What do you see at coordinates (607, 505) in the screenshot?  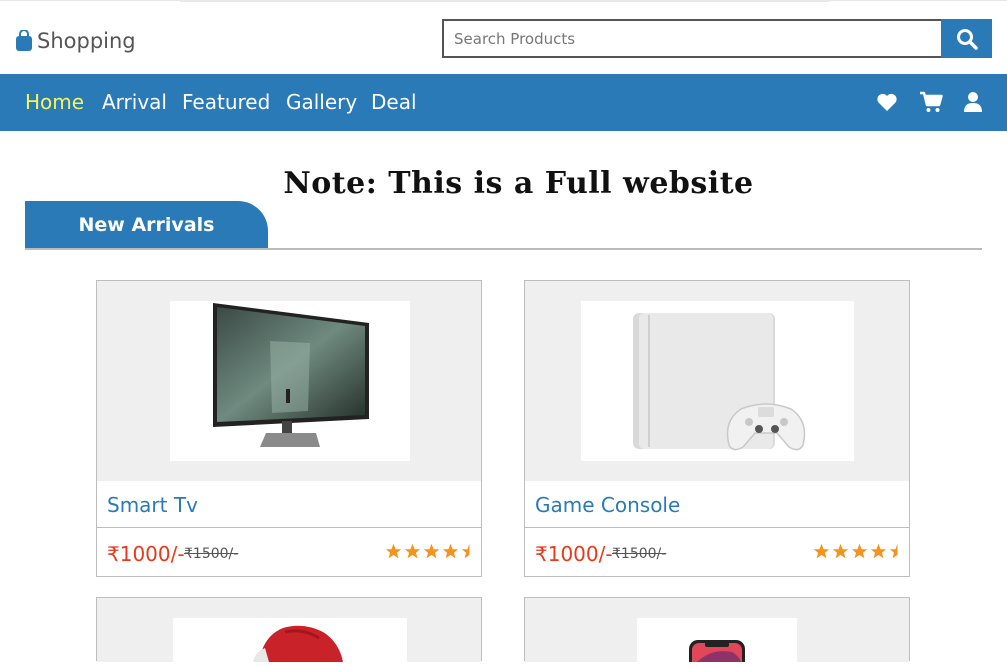 I see `product-title: Game Console` at bounding box center [607, 505].